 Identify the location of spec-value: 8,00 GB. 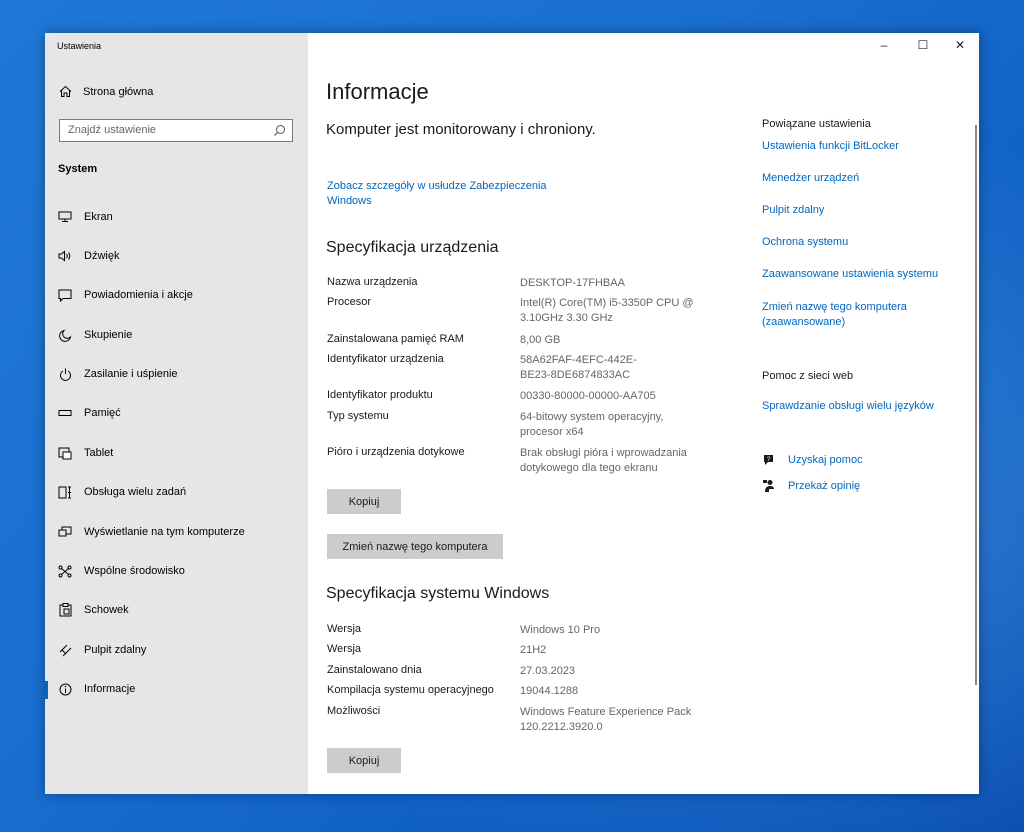
(540, 340).